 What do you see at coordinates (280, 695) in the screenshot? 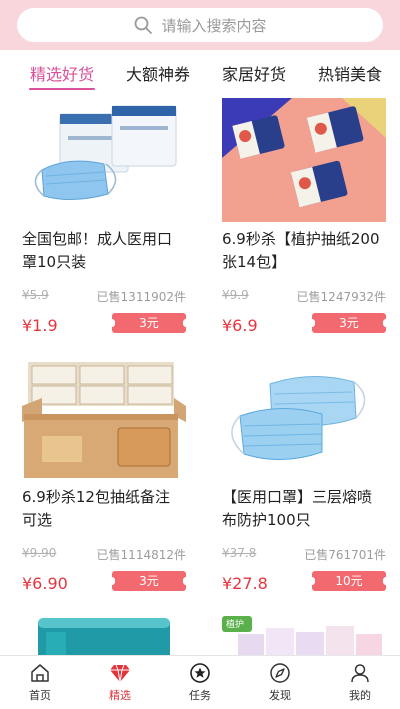
I see `nav-label: 发现` at bounding box center [280, 695].